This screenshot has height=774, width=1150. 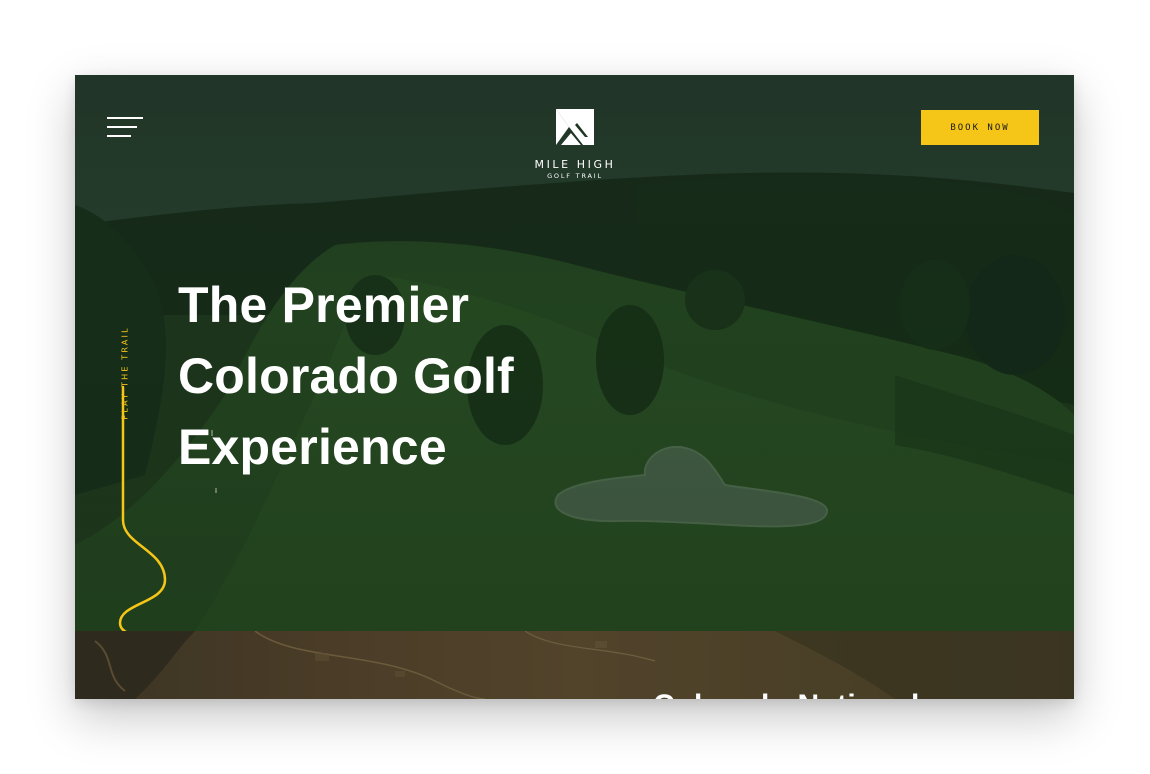 I want to click on section-heading-partial: Colorado National, so click(x=786, y=694).